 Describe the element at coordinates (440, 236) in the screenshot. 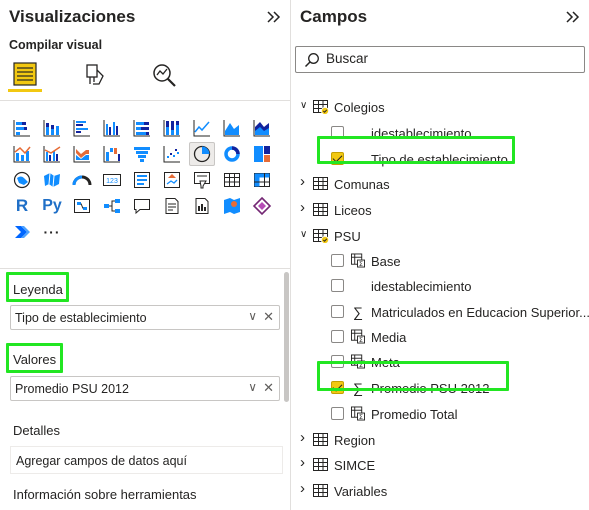

I see `table-node-psu: ∨ PSU` at that location.